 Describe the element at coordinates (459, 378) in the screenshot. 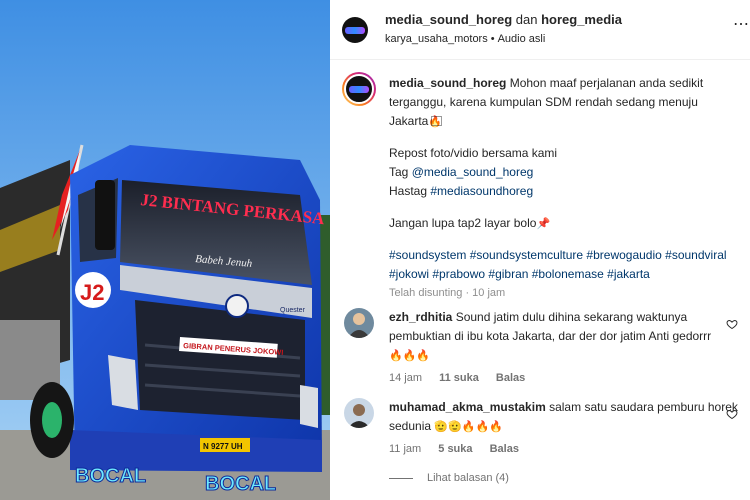

I see `comment-likes: 11 suka` at that location.